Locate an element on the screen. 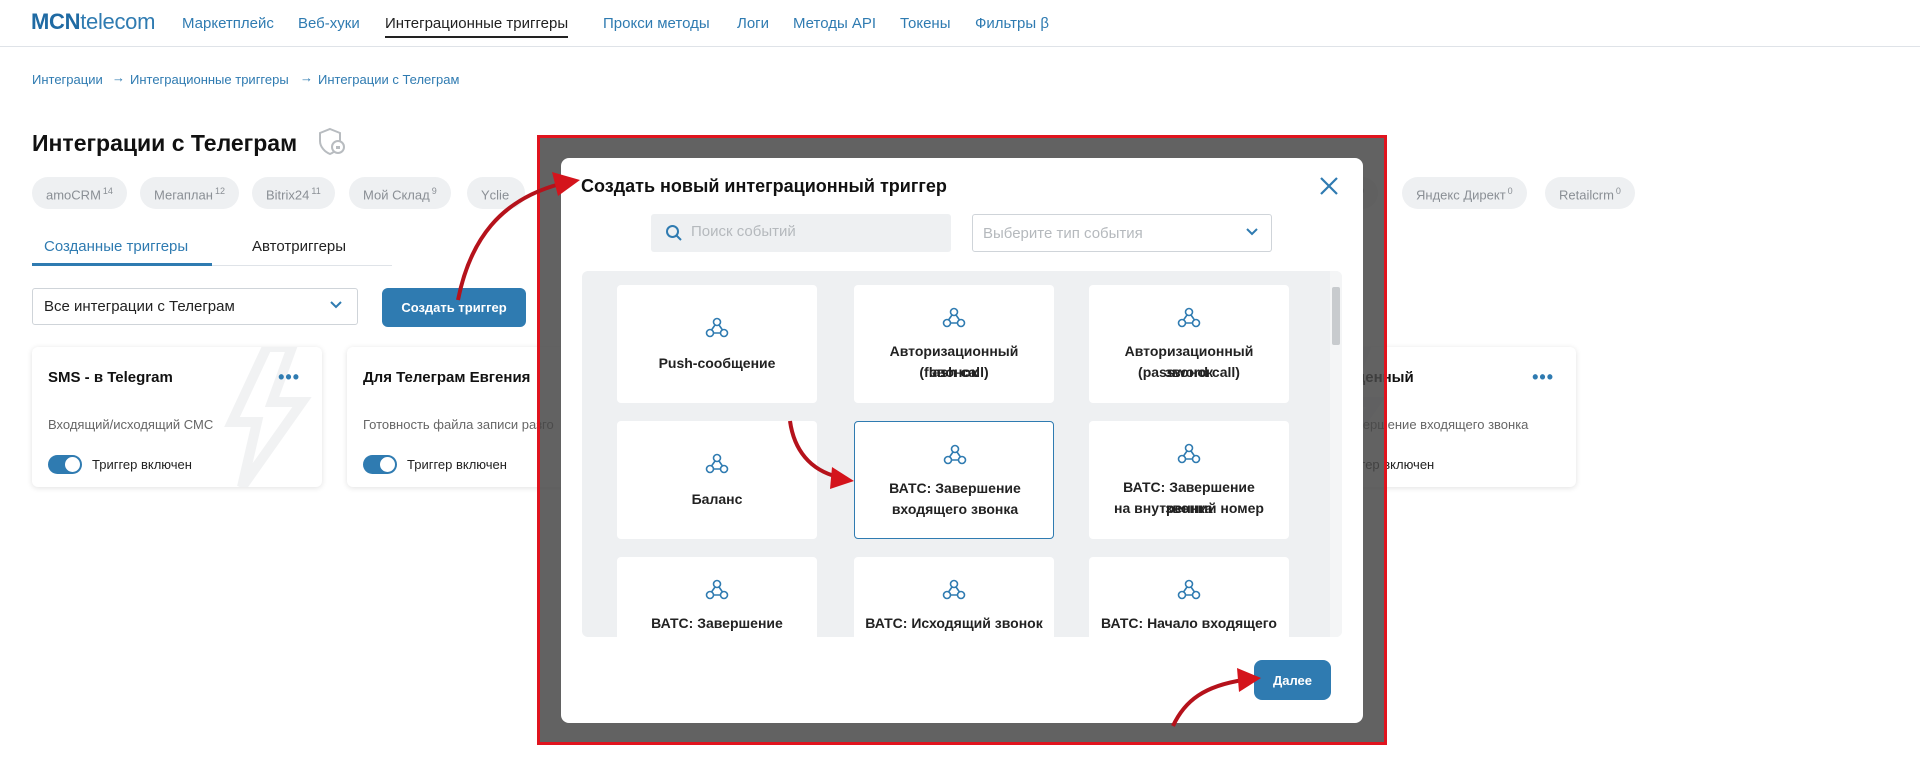 This screenshot has width=1920, height=763. card-description: Готовность файла записи разго is located at coordinates (458, 424).